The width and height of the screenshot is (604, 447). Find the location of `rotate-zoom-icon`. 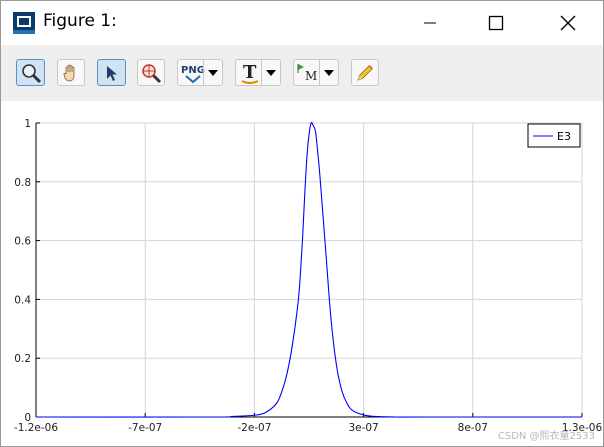

rotate-zoom-icon is located at coordinates (152, 73).